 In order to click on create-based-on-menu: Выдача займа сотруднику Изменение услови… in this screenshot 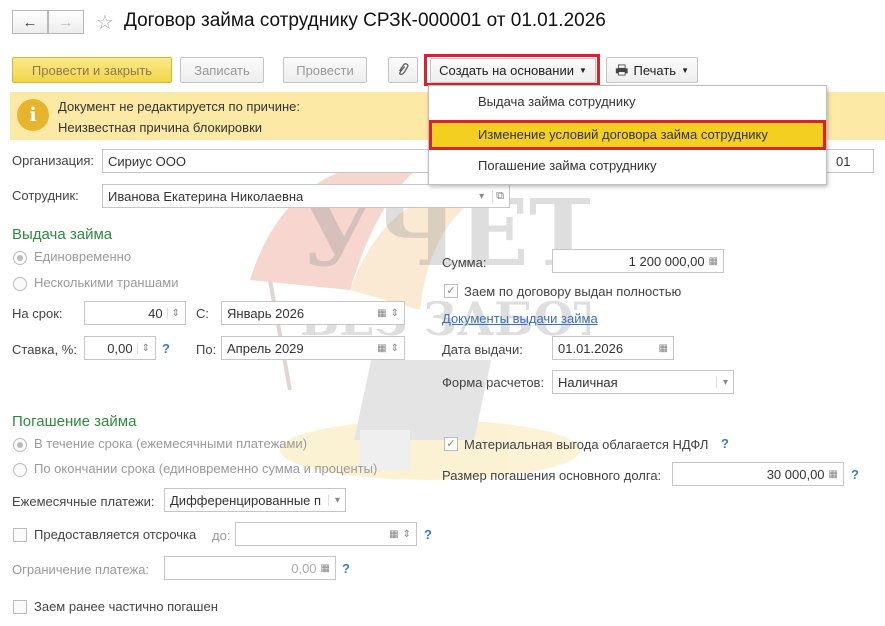, I will do `click(627, 135)`.